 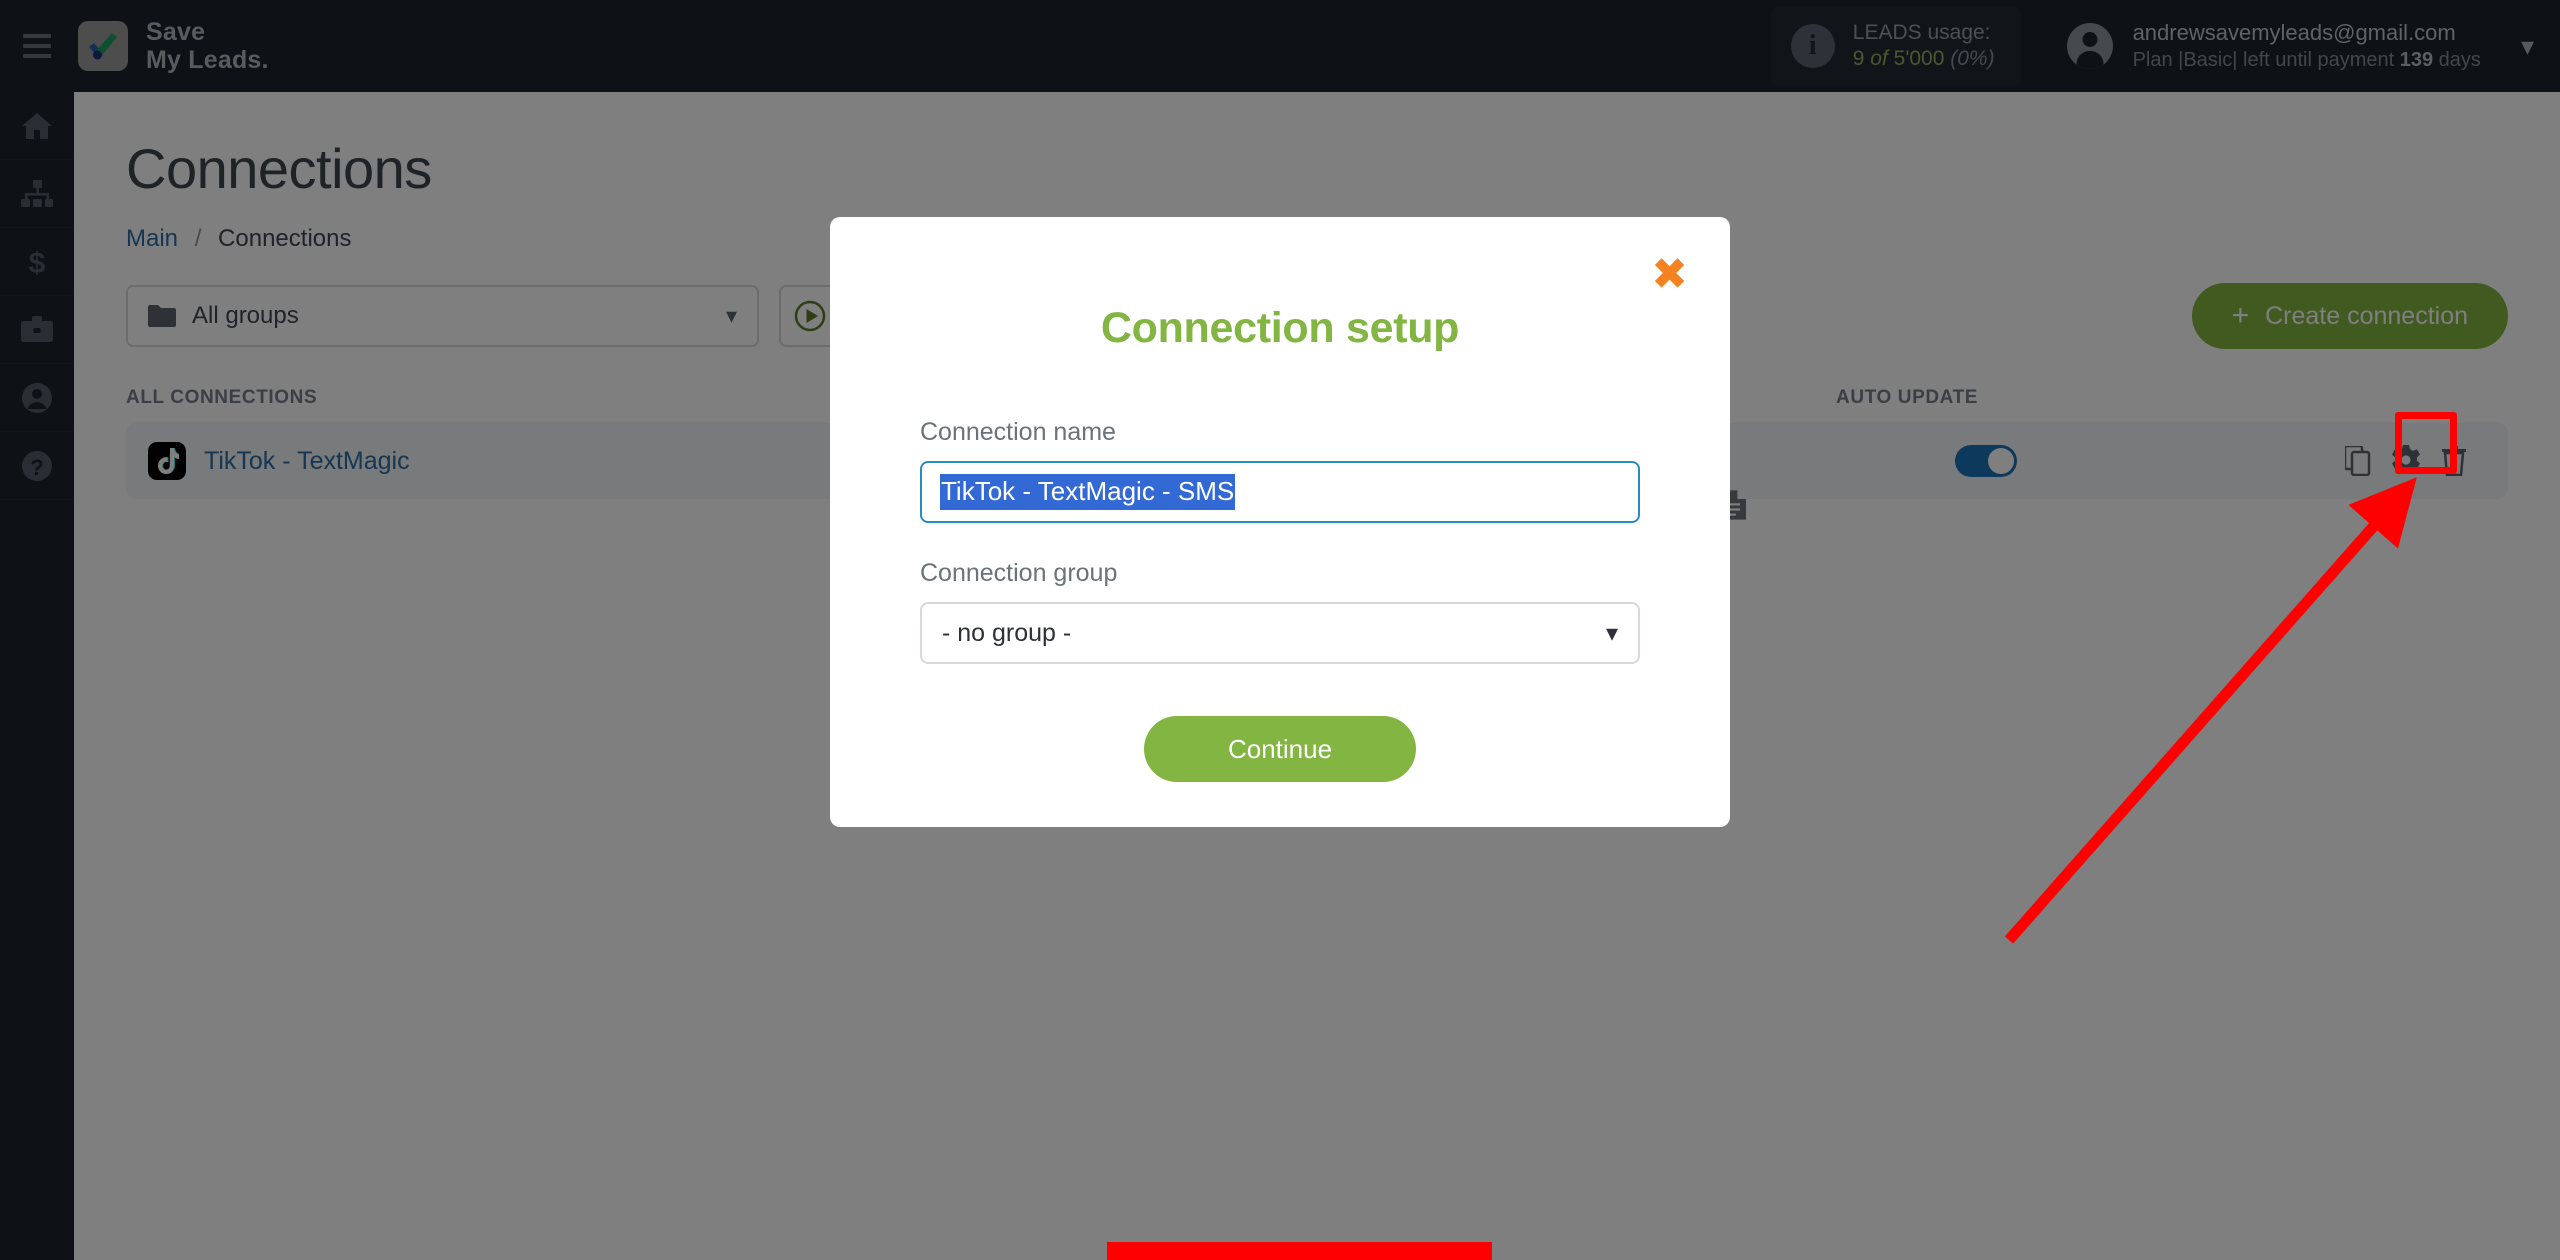 I want to click on connection-group-label: Connection group, so click(x=1019, y=573).